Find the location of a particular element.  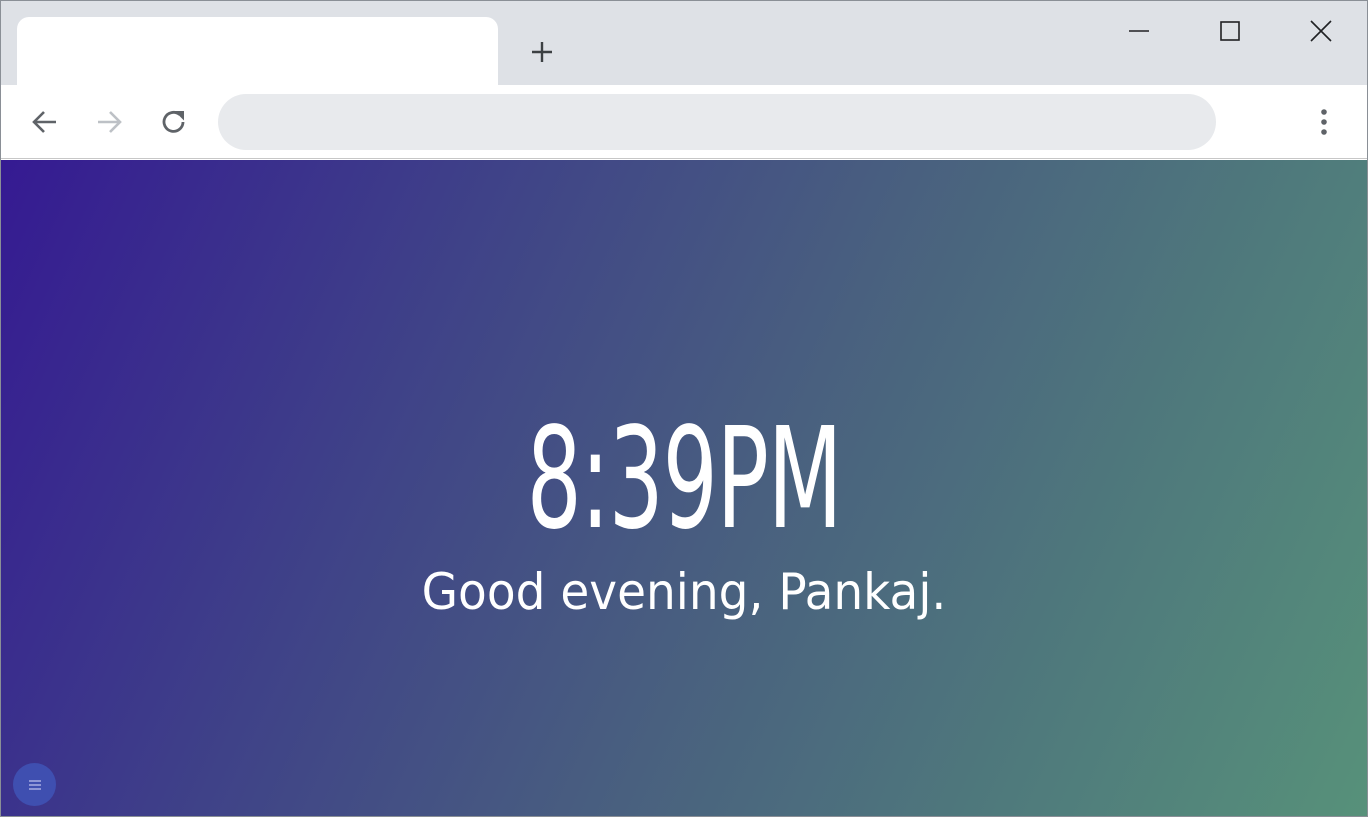

arrow-right-icon is located at coordinates (110, 122).